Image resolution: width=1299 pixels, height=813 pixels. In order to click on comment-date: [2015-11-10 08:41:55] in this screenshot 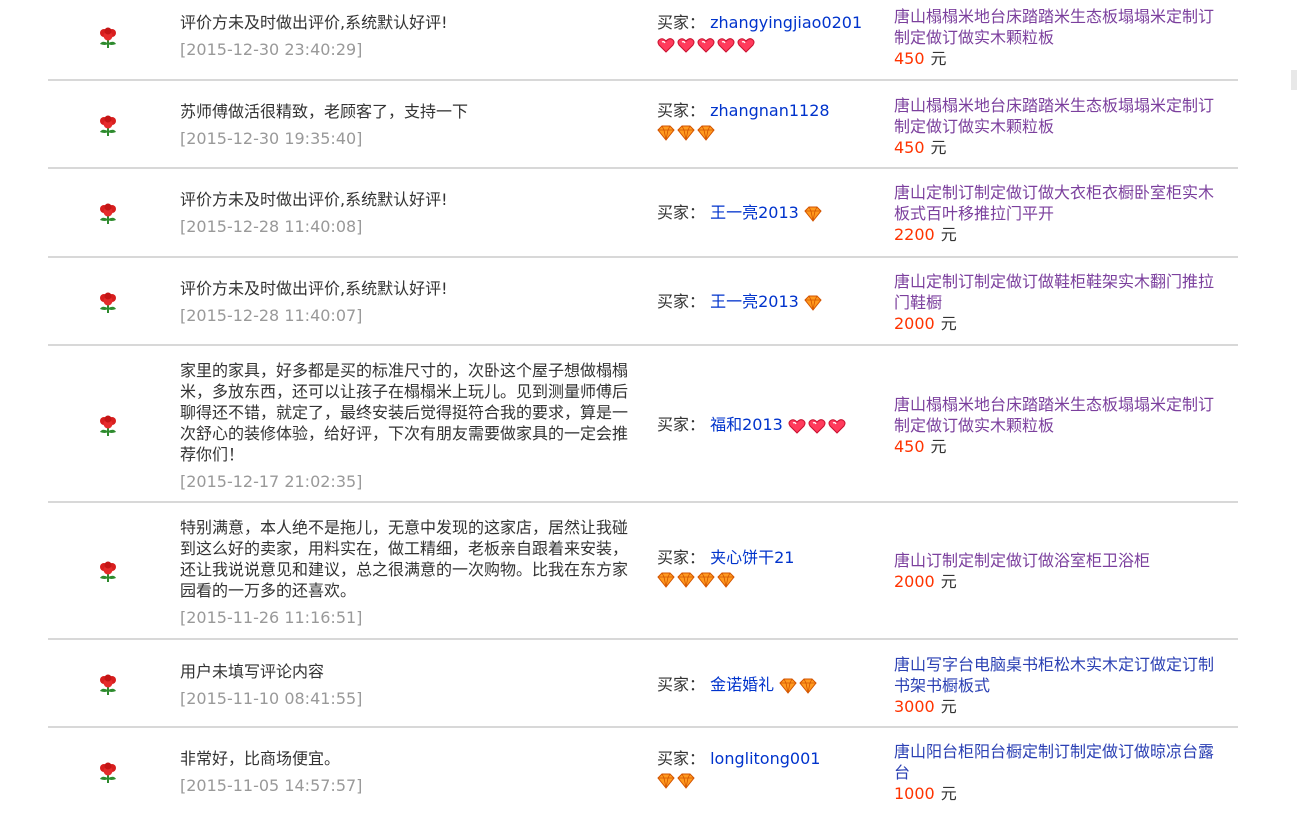, I will do `click(271, 698)`.